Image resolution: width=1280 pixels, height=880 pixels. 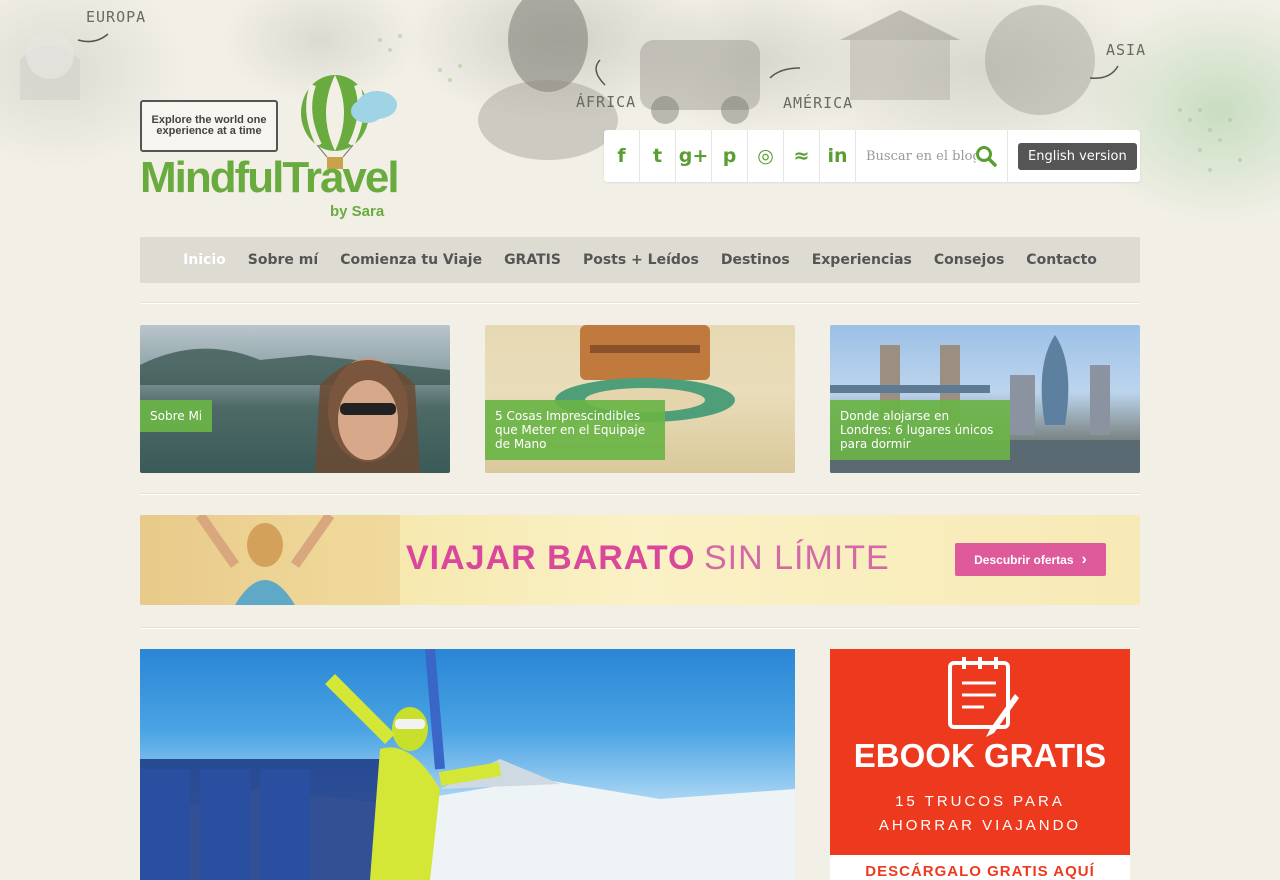 What do you see at coordinates (551, 558) in the screenshot?
I see `banner-title-bold: VIAJAR BARATO` at bounding box center [551, 558].